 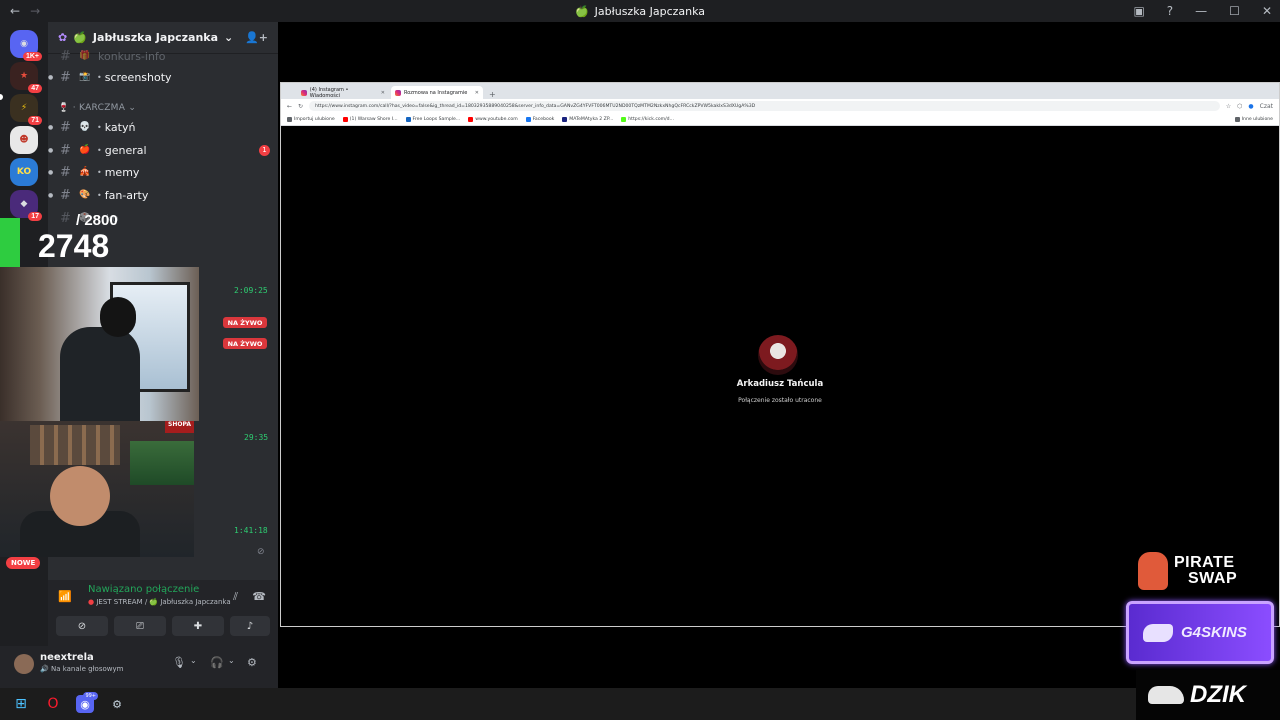 I want to click on close-icon: ✕, so click(x=1267, y=11).